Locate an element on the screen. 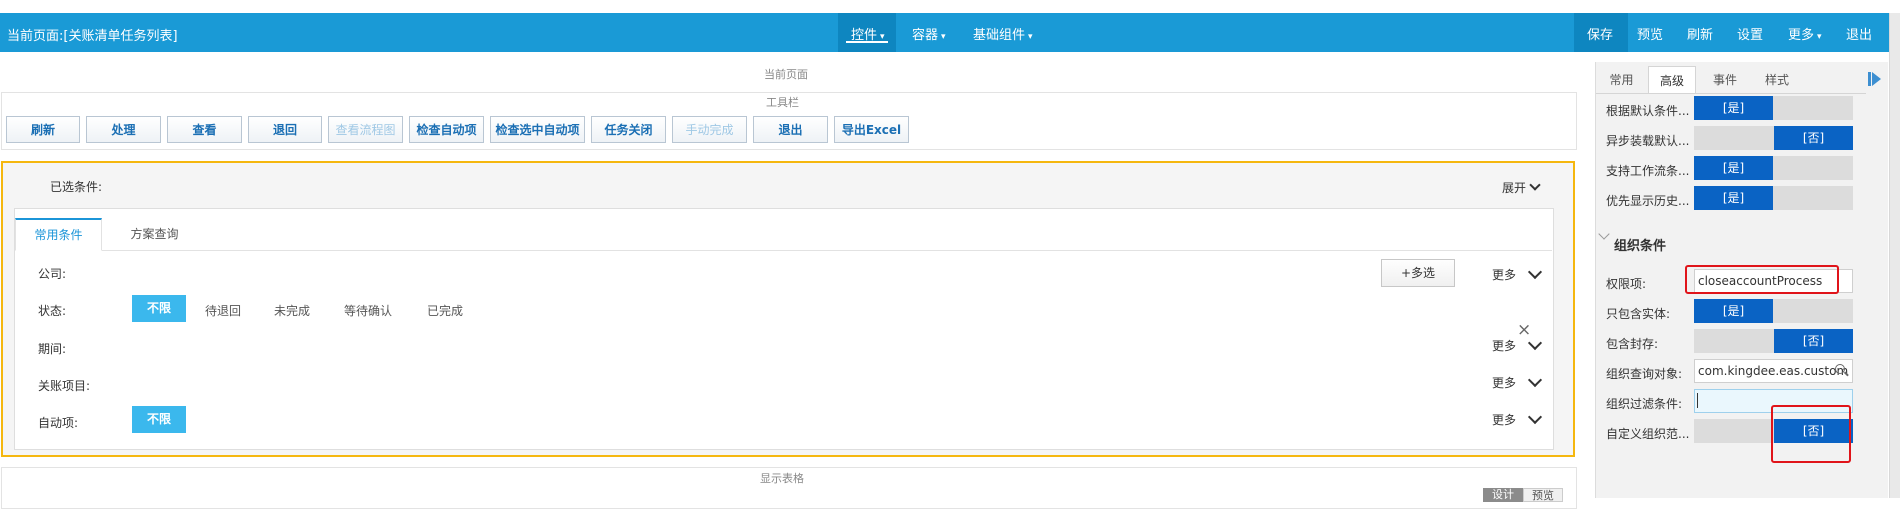 This screenshot has height=509, width=1900. toolbar-exit-button: 退出 is located at coordinates (790, 129).